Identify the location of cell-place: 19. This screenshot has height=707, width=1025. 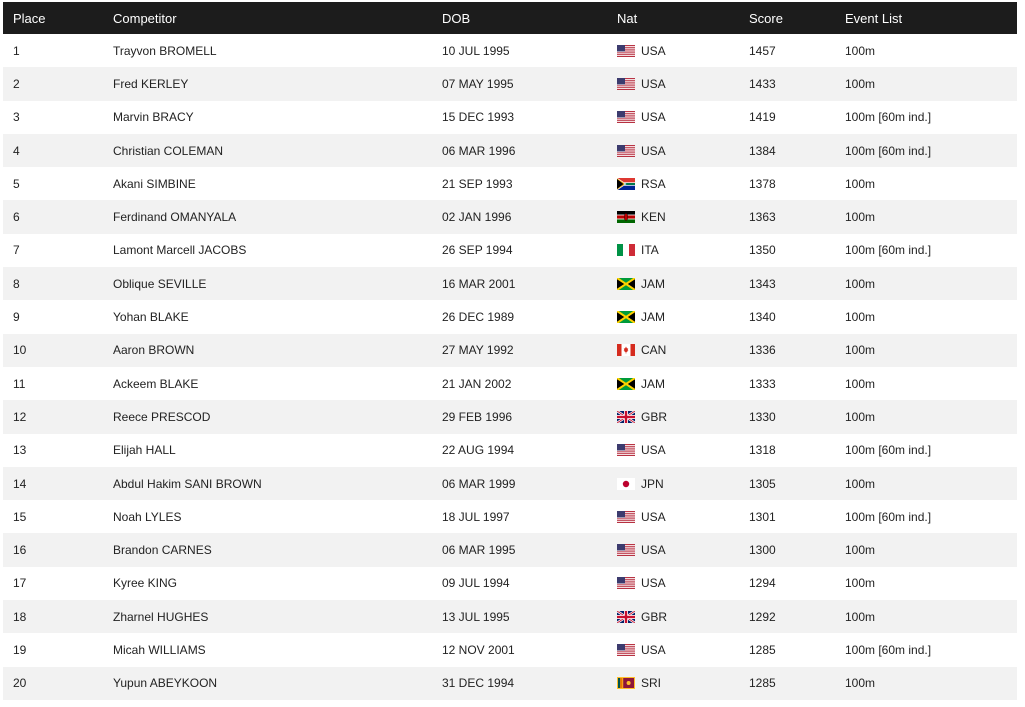
(20, 649).